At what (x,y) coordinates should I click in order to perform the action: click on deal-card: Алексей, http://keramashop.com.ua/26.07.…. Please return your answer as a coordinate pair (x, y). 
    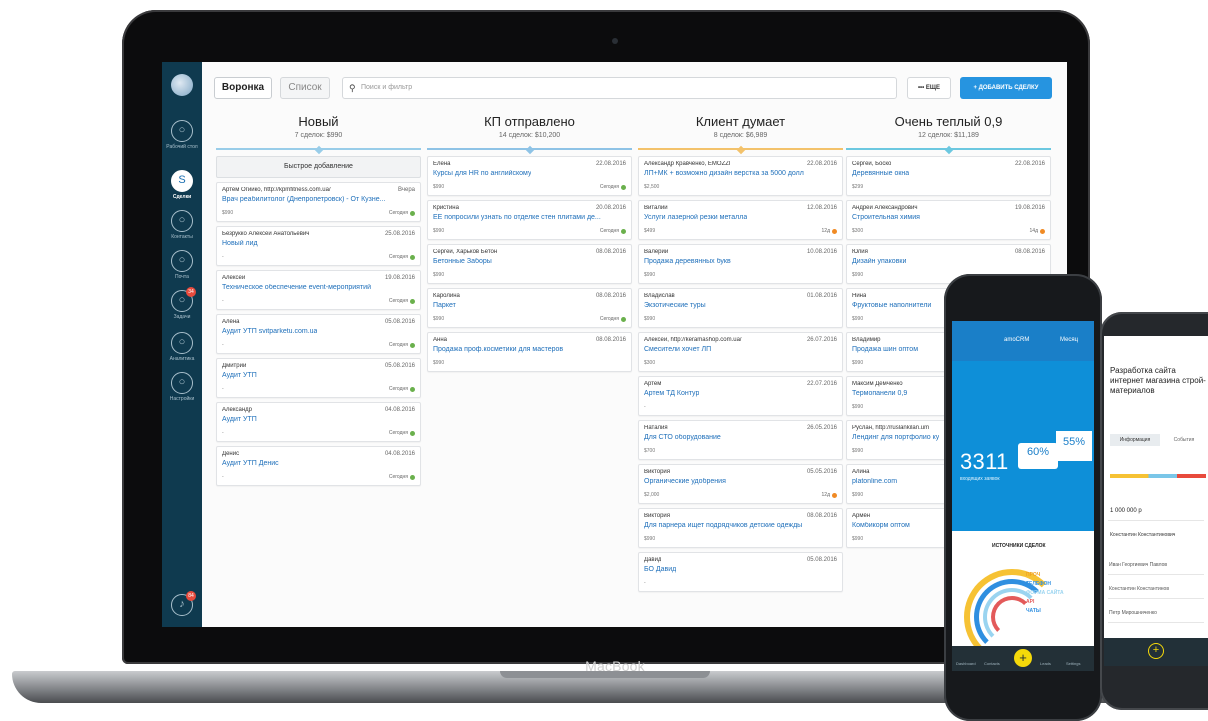
    Looking at the image, I should click on (740, 352).